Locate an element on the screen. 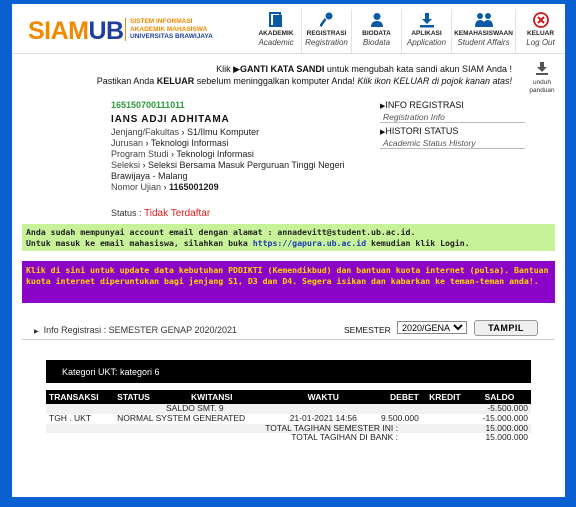 This screenshot has width=576, height=507. notice-italic: Klik ikon KELUAR di pojok kanan atas! is located at coordinates (434, 81).